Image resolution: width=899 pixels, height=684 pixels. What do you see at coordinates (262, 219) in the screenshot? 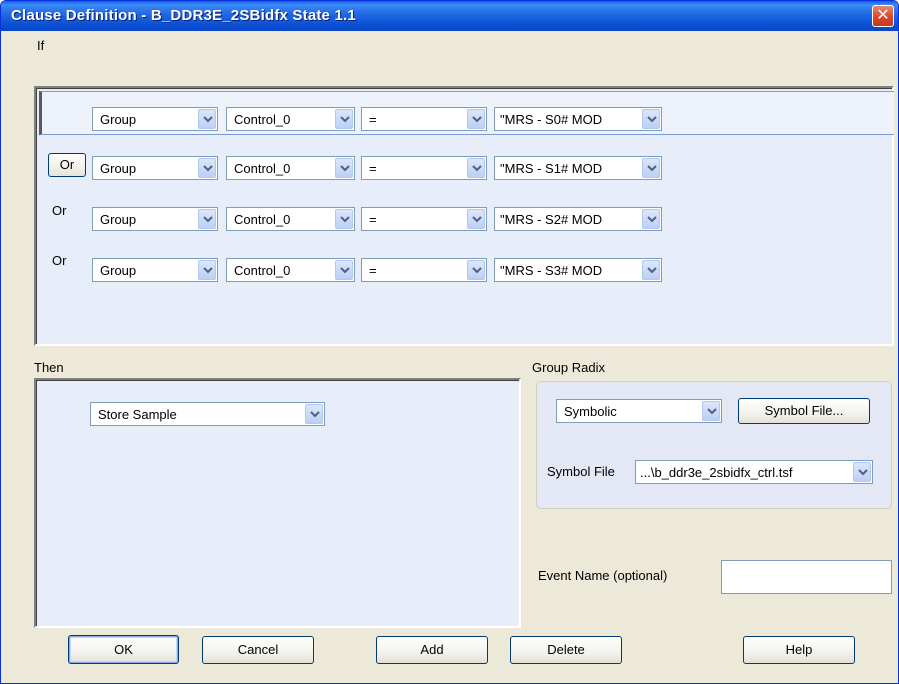
I see `row-3-signal-value: Control_0` at bounding box center [262, 219].